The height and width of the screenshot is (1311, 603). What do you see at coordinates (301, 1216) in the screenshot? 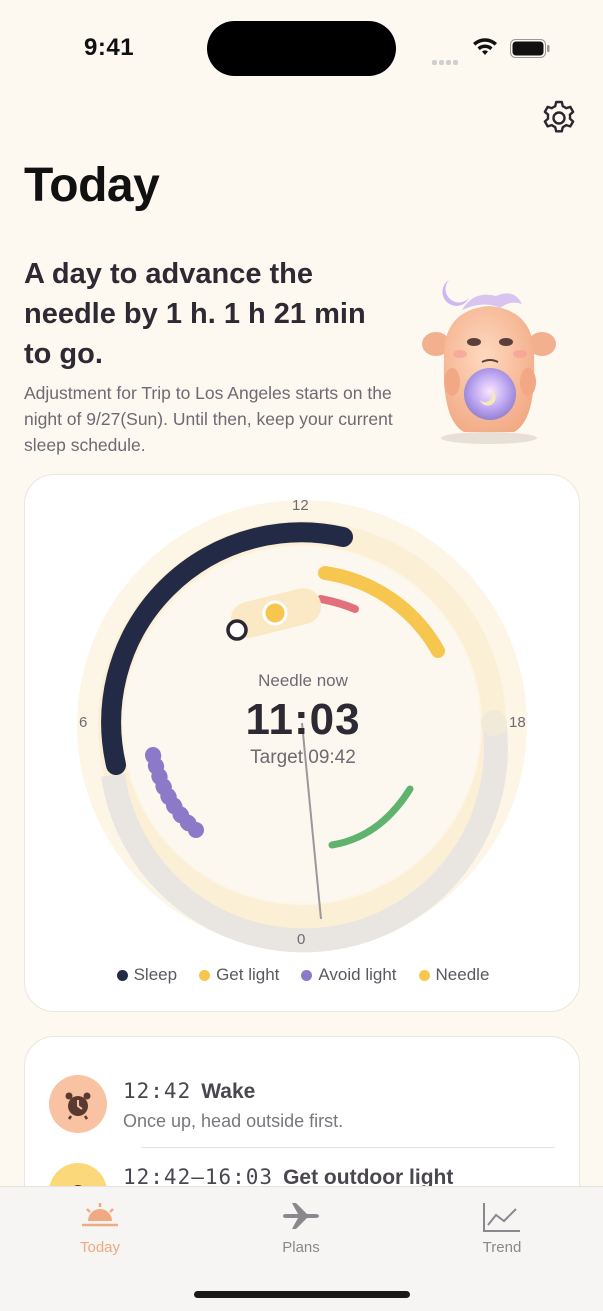
I see `airplane-icon` at bounding box center [301, 1216].